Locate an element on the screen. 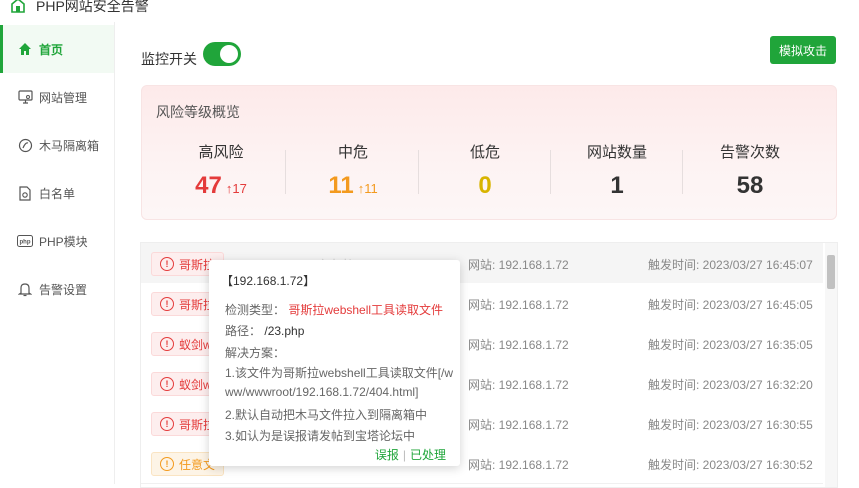 This screenshot has height=488, width=859. sidebar: 首页 网站管理 木马隔离箱 白名单 php PHP模块 告警设置 is located at coordinates (57, 253).